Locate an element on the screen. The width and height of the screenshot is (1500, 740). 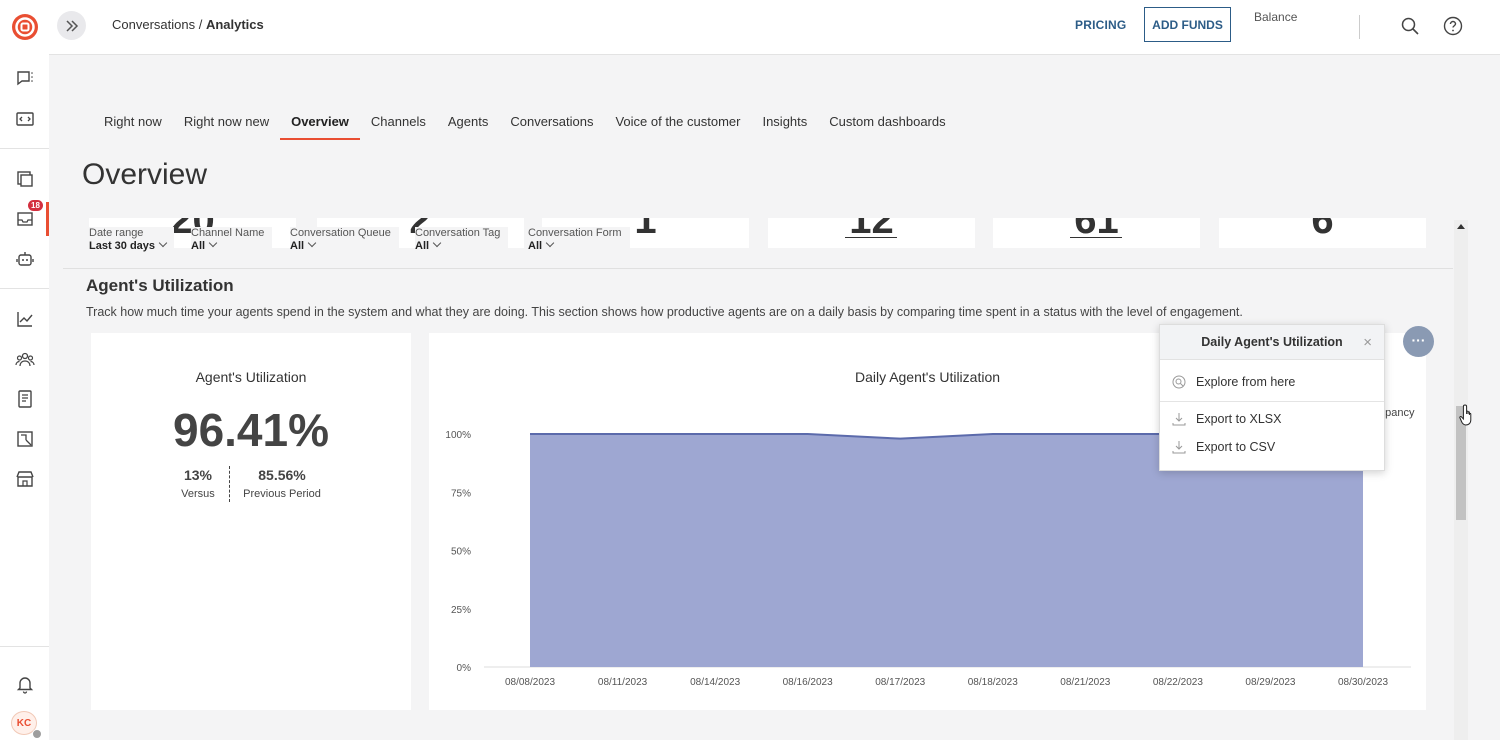
tab-right-now: Right now is located at coordinates (133, 126).